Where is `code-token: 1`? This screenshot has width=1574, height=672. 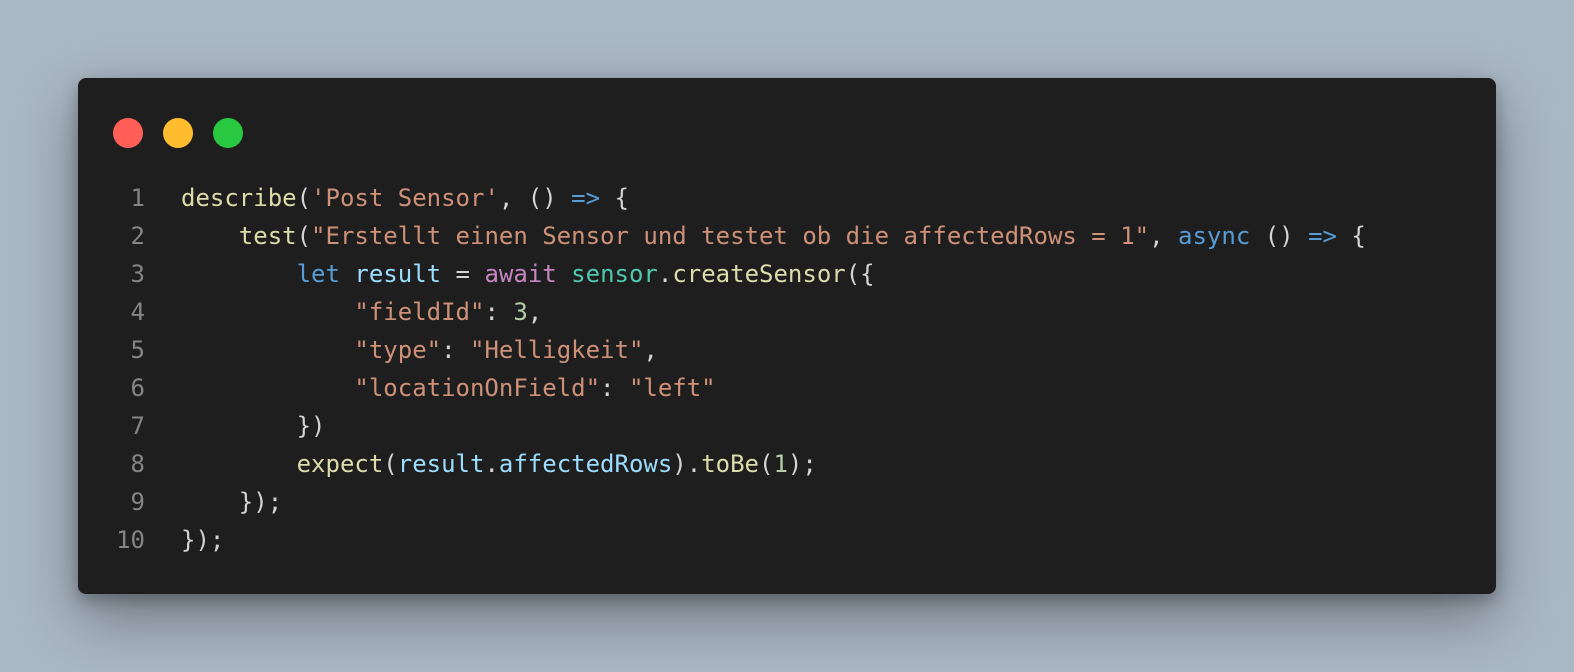 code-token: 1 is located at coordinates (780, 464).